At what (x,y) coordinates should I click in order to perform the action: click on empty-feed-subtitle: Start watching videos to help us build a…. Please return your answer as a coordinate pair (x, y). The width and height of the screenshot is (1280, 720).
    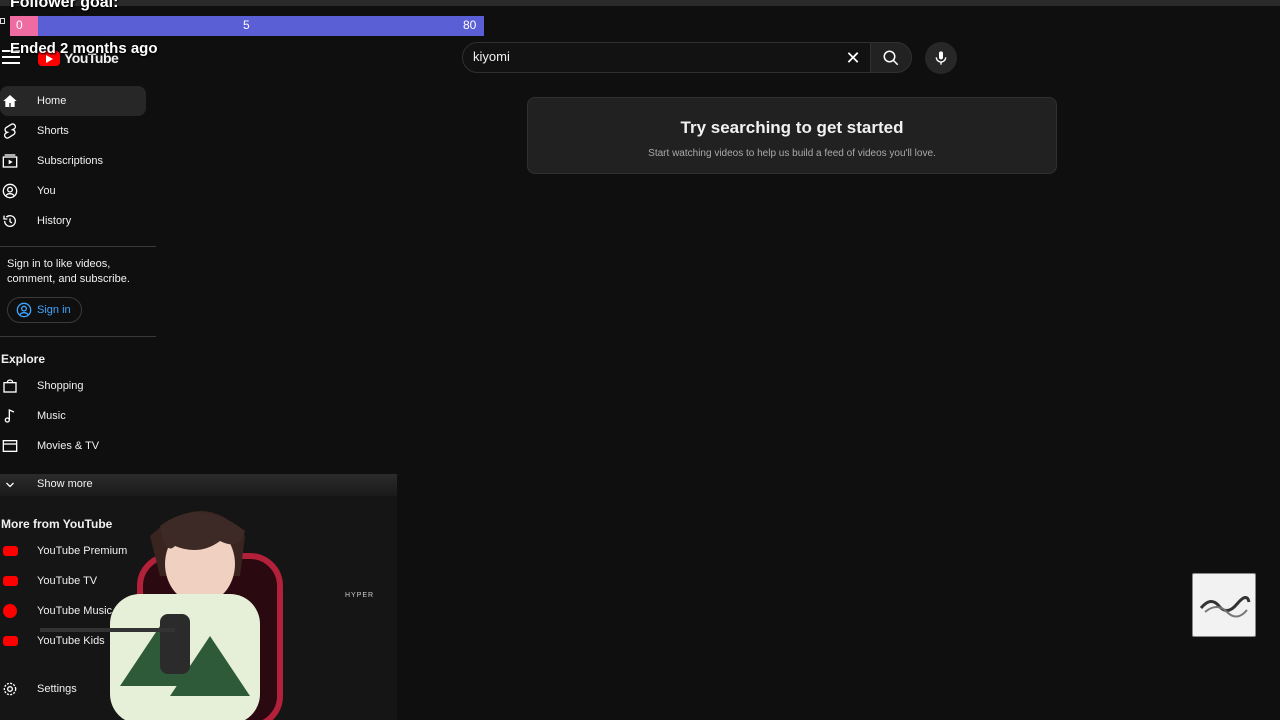
    Looking at the image, I should click on (792, 153).